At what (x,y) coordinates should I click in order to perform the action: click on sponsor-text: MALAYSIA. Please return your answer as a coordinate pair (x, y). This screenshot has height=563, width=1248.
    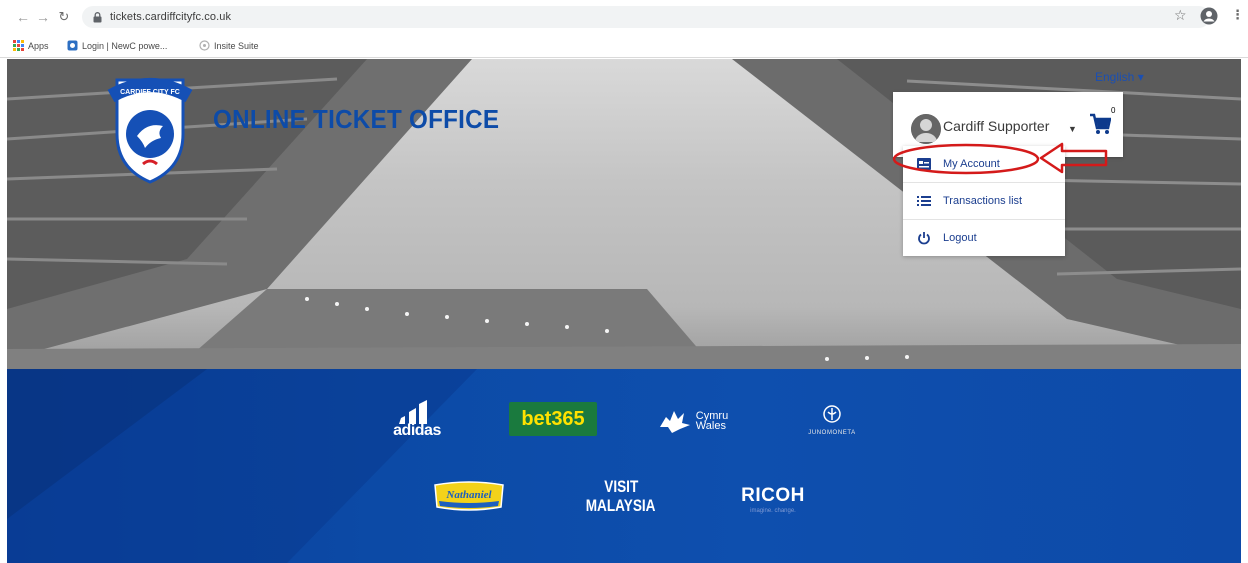
    Looking at the image, I should click on (621, 505).